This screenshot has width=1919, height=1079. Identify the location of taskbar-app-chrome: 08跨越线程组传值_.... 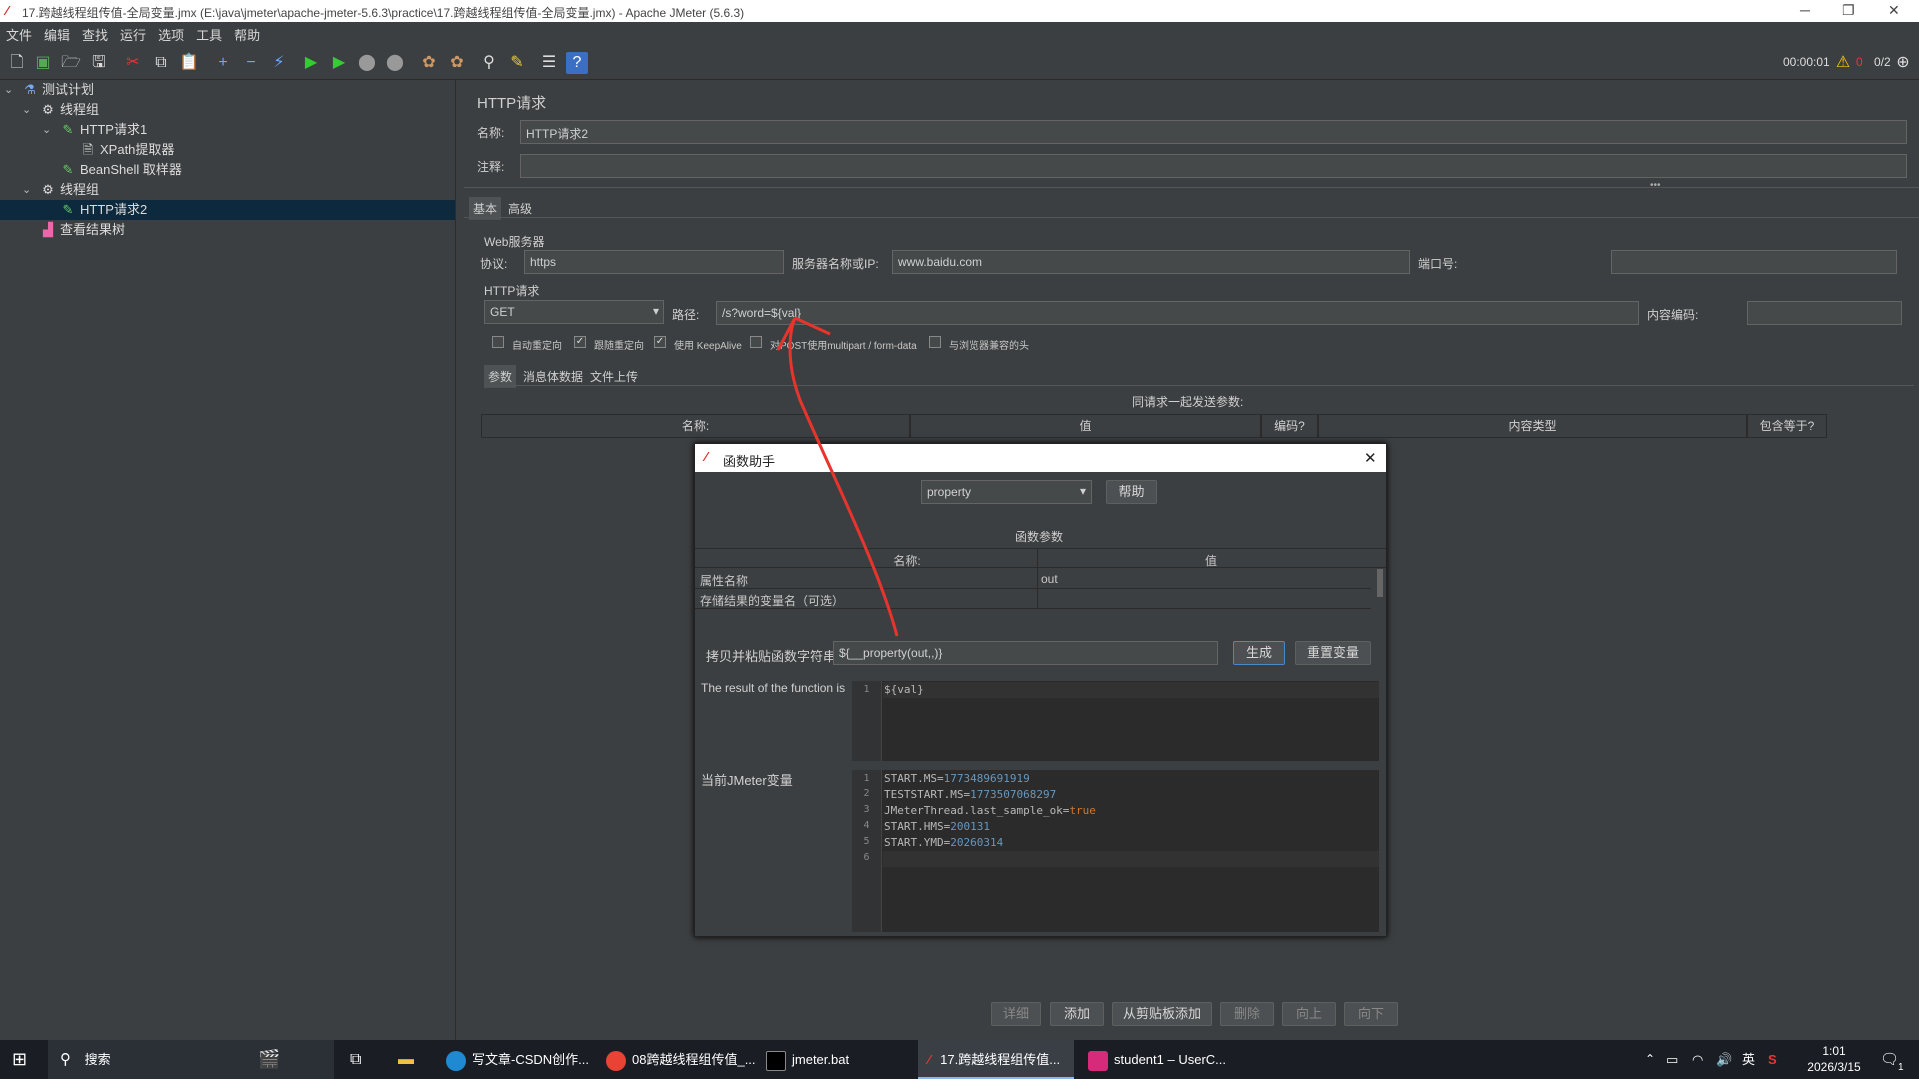
(678, 1059).